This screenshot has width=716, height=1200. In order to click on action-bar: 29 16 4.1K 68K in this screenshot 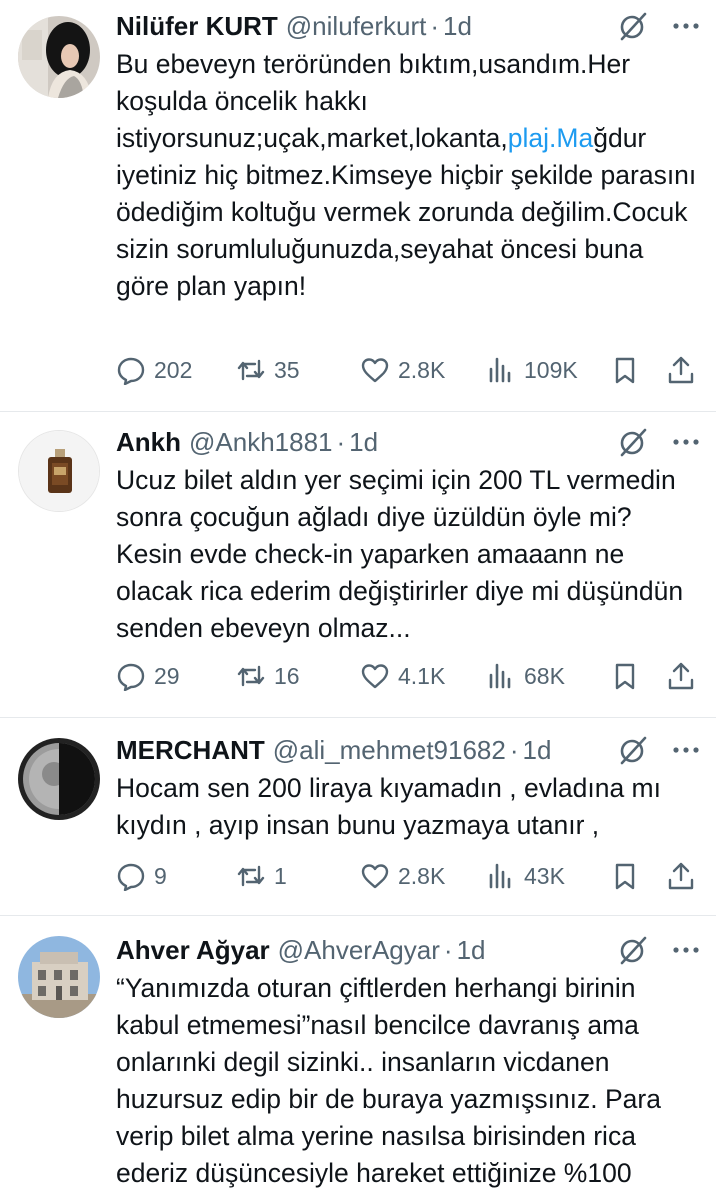, I will do `click(409, 676)`.